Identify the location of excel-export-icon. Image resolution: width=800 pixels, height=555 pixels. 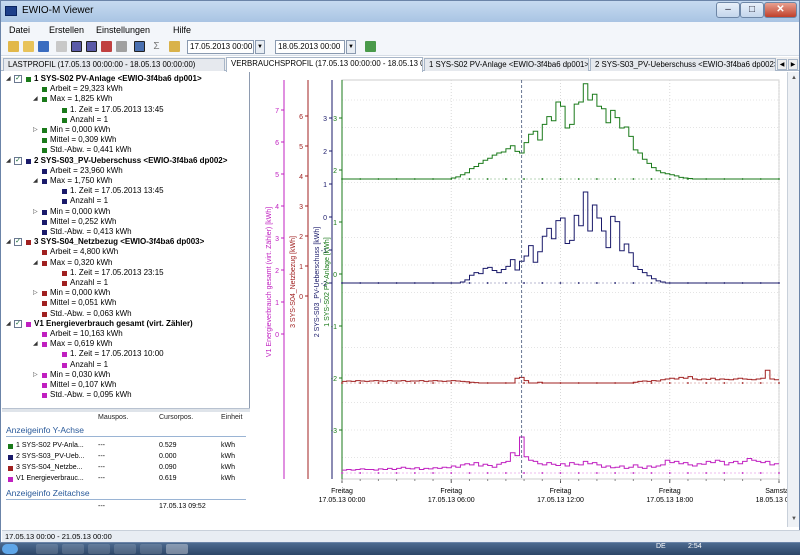
(370, 46).